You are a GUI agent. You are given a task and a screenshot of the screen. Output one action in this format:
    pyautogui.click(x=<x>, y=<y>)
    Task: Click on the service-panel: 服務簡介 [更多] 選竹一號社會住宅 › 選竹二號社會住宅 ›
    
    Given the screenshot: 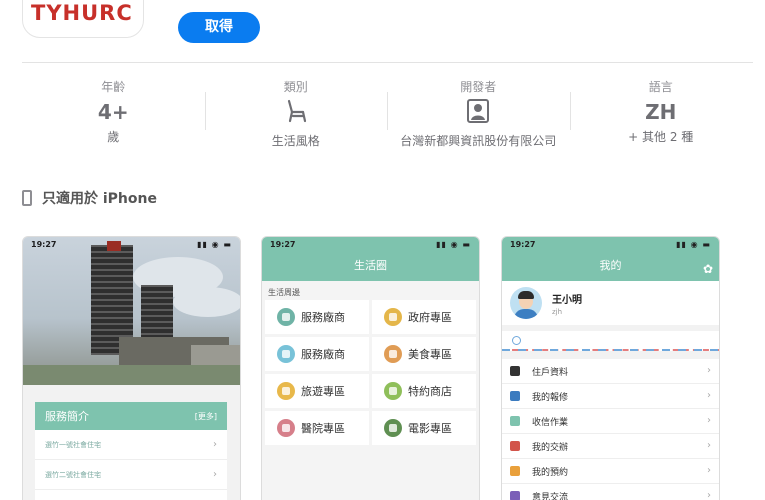 What is the action you would take?
    pyautogui.click(x=131, y=451)
    